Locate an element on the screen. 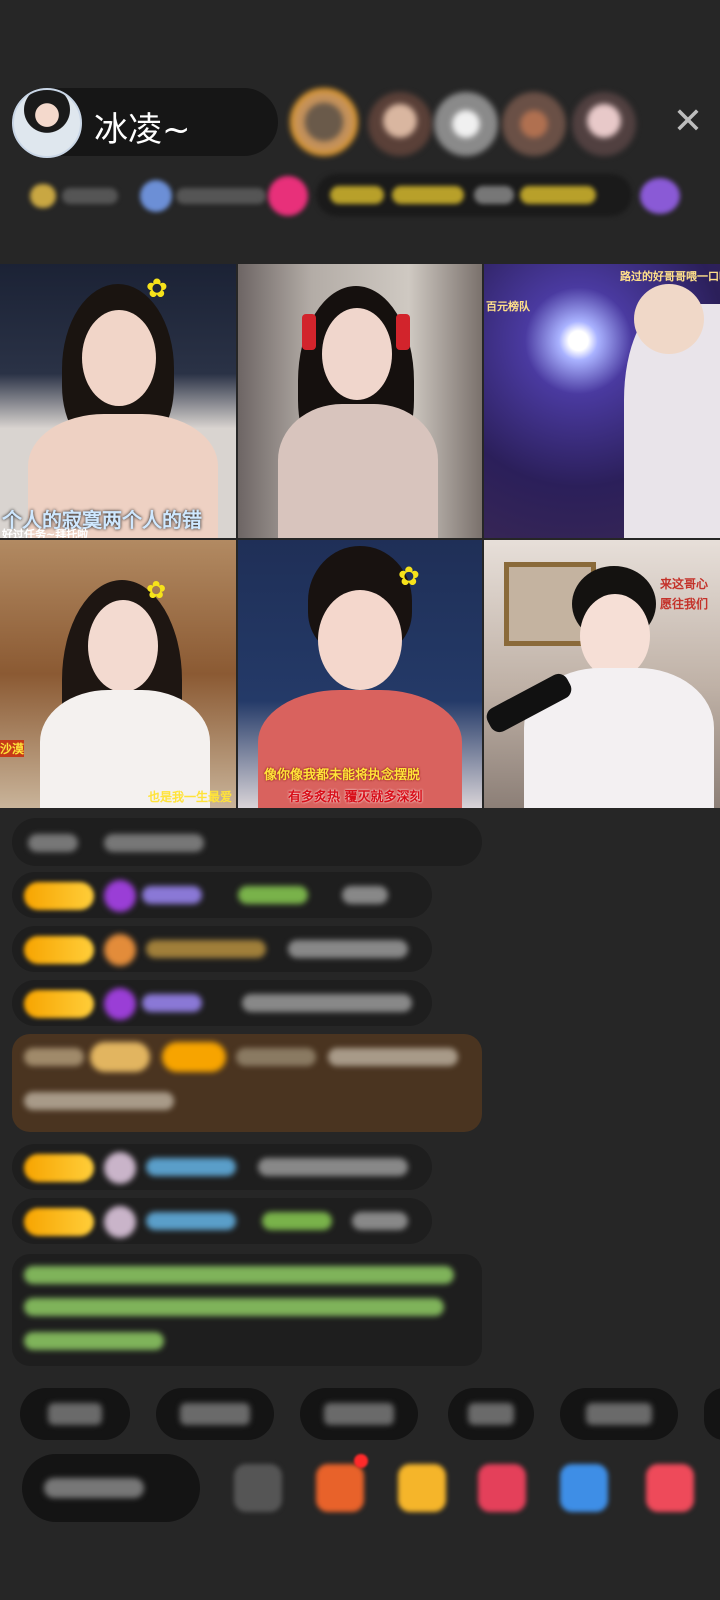 The image size is (720, 1600). video-tile: ✿ 个人的寂寞两个人的错 好过任务~拜托啦 is located at coordinates (118, 401).